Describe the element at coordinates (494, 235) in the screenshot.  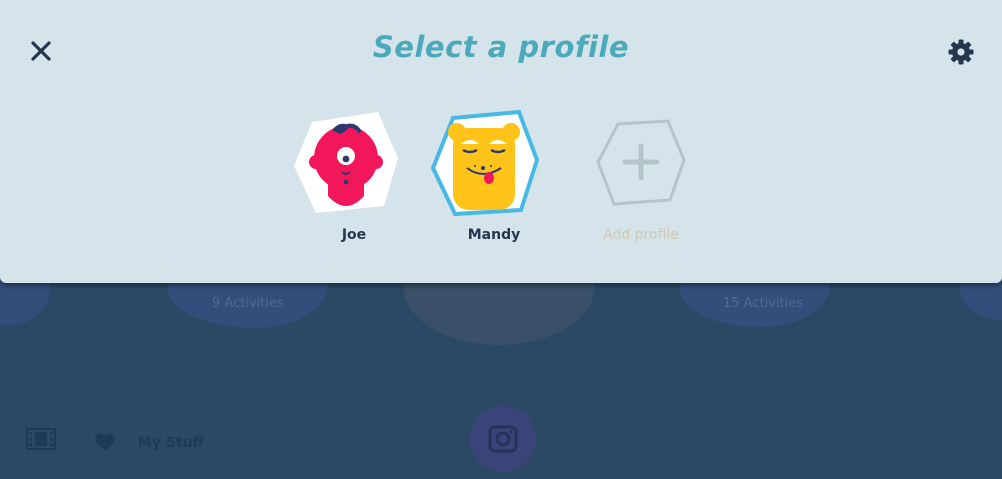
I see `profile-mandy-name: Mandy` at that location.